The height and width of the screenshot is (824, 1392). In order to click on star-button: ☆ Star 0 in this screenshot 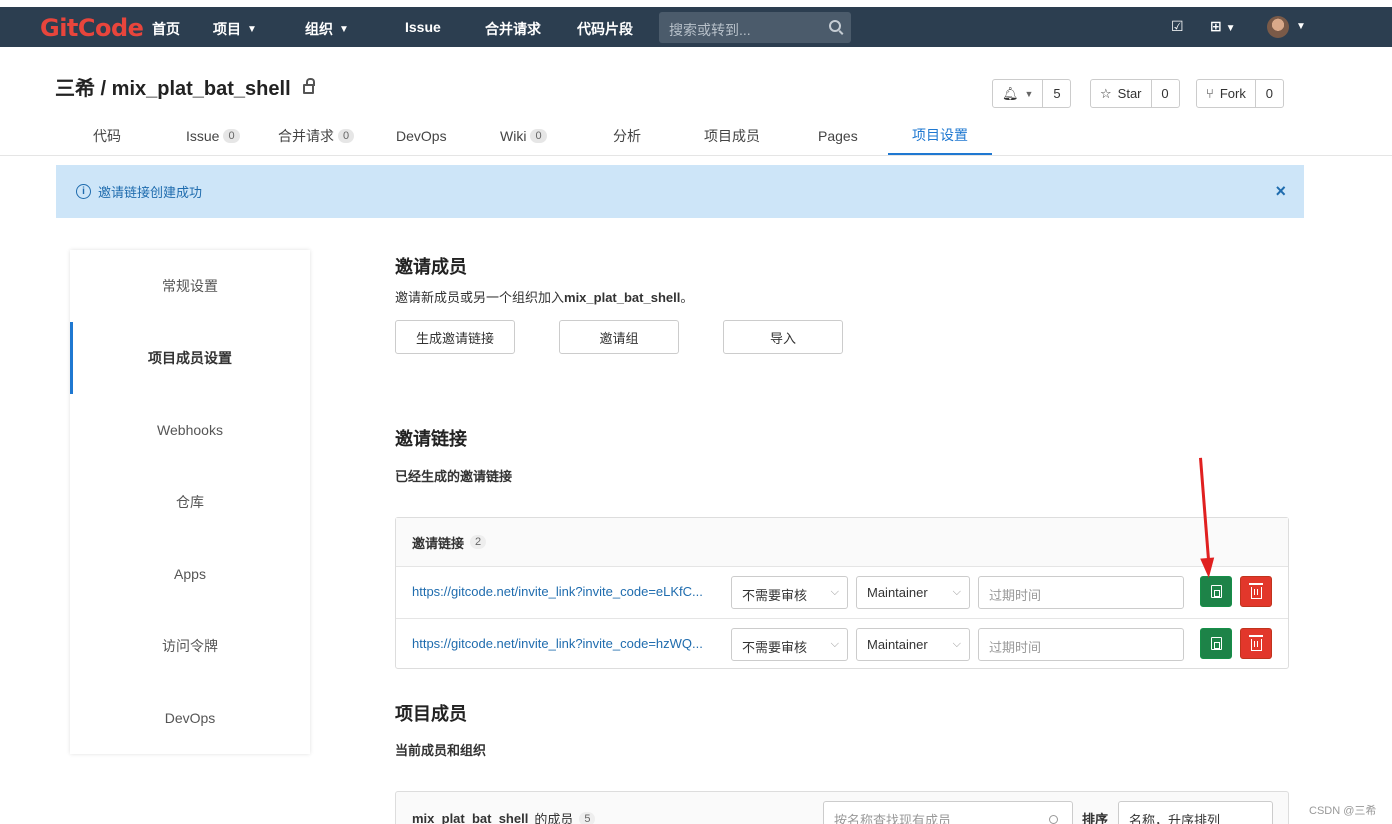, I will do `click(1135, 93)`.